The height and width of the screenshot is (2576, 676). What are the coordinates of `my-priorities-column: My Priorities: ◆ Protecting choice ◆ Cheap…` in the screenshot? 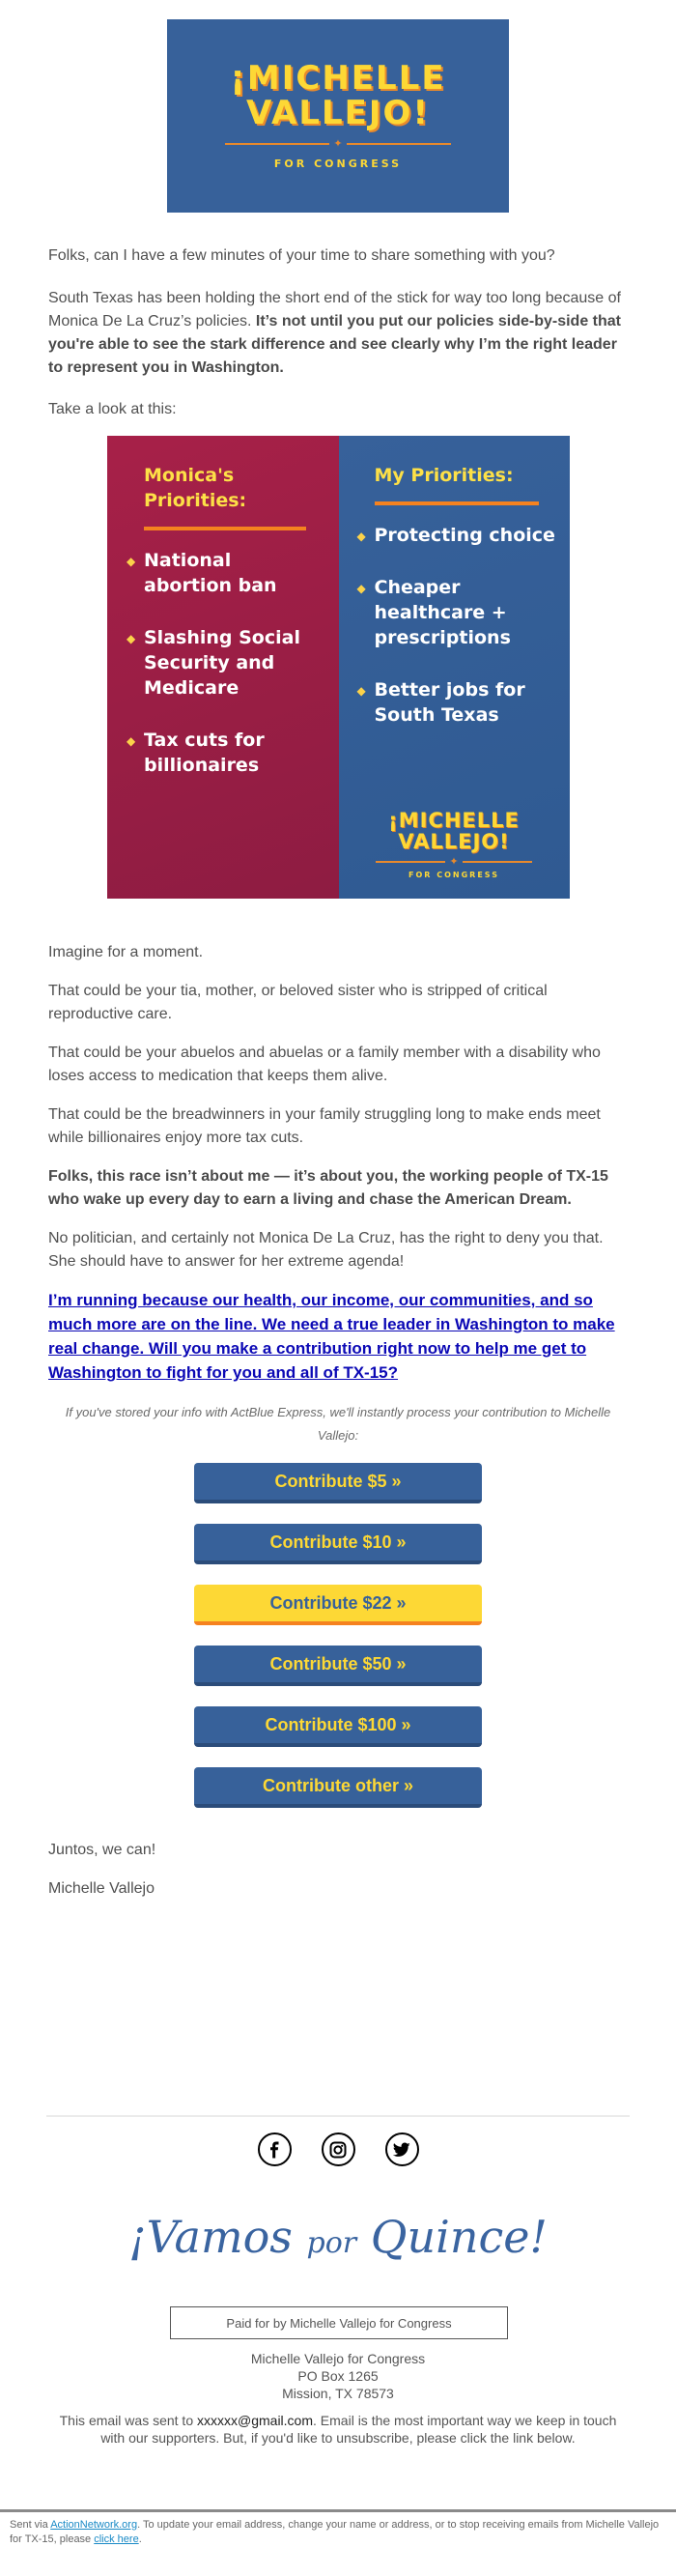 It's located at (454, 667).